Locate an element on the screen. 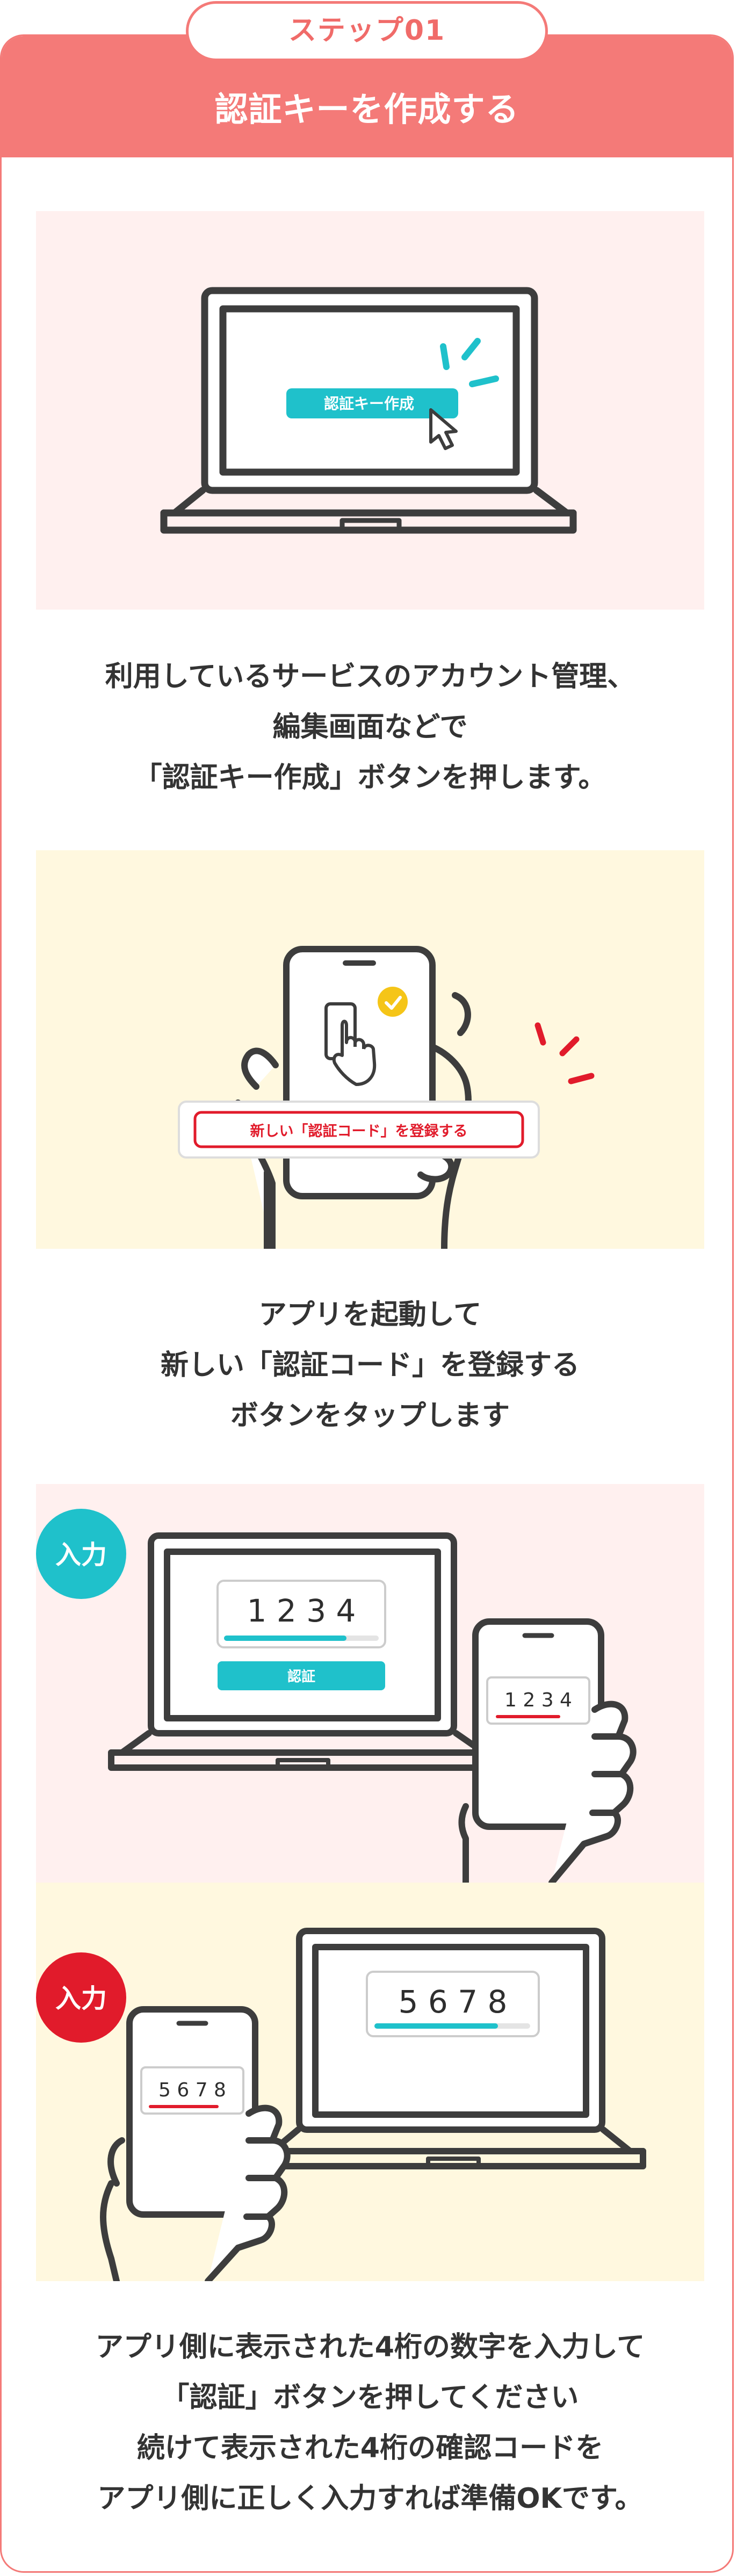 The width and height of the screenshot is (737, 2576). phone-code-value: 1 2 3 4 is located at coordinates (538, 1700).